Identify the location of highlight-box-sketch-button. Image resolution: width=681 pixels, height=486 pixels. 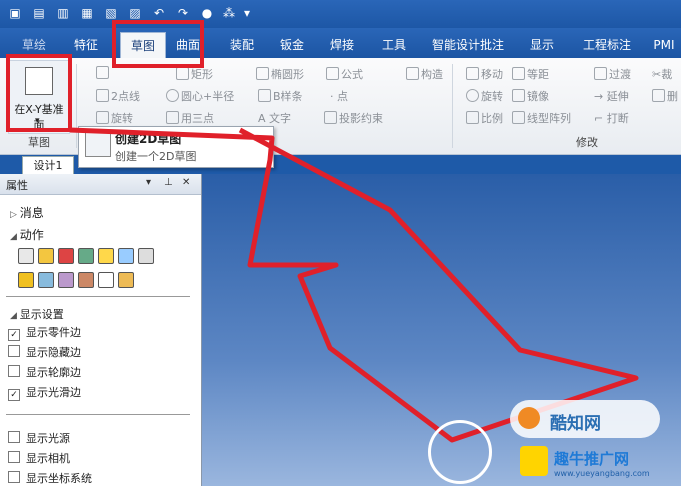
(39, 93).